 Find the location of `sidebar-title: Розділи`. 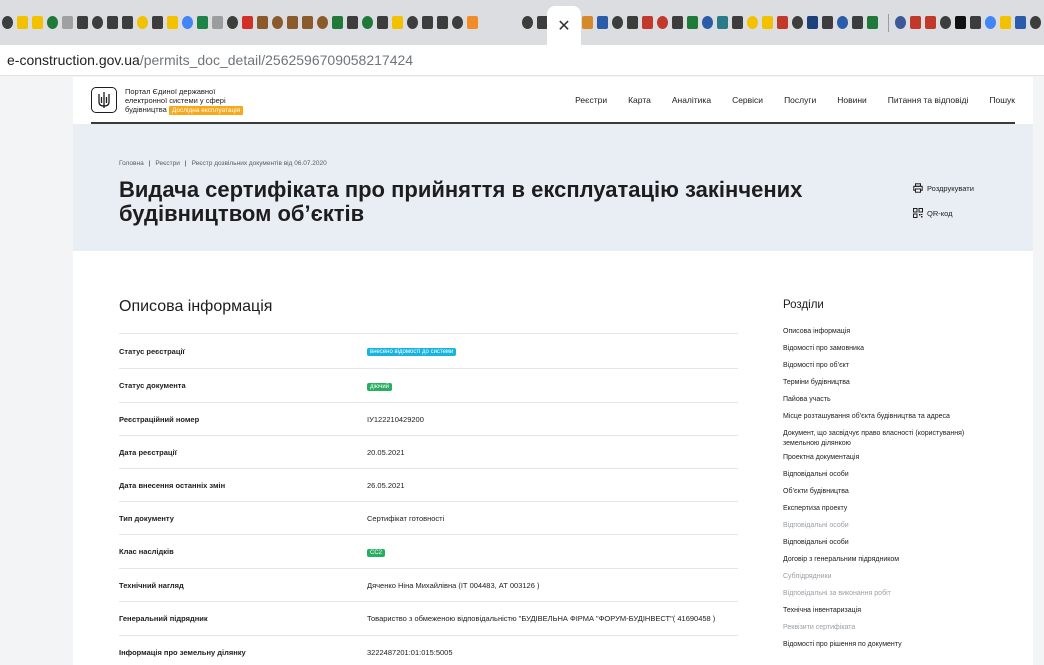

sidebar-title: Розділи is located at coordinates (803, 305).